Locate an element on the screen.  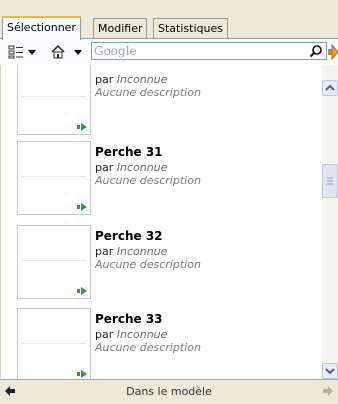
magnifier-icon is located at coordinates (316, 51).